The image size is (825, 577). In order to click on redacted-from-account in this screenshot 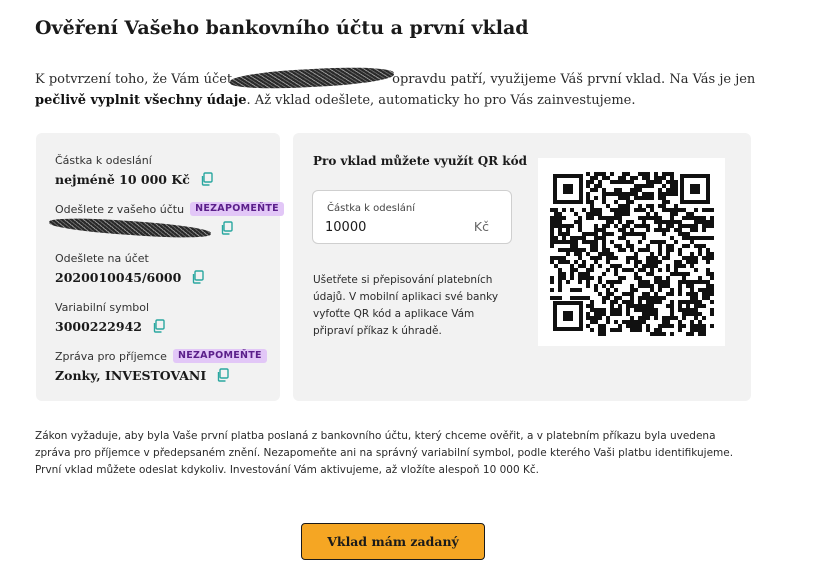, I will do `click(130, 228)`.